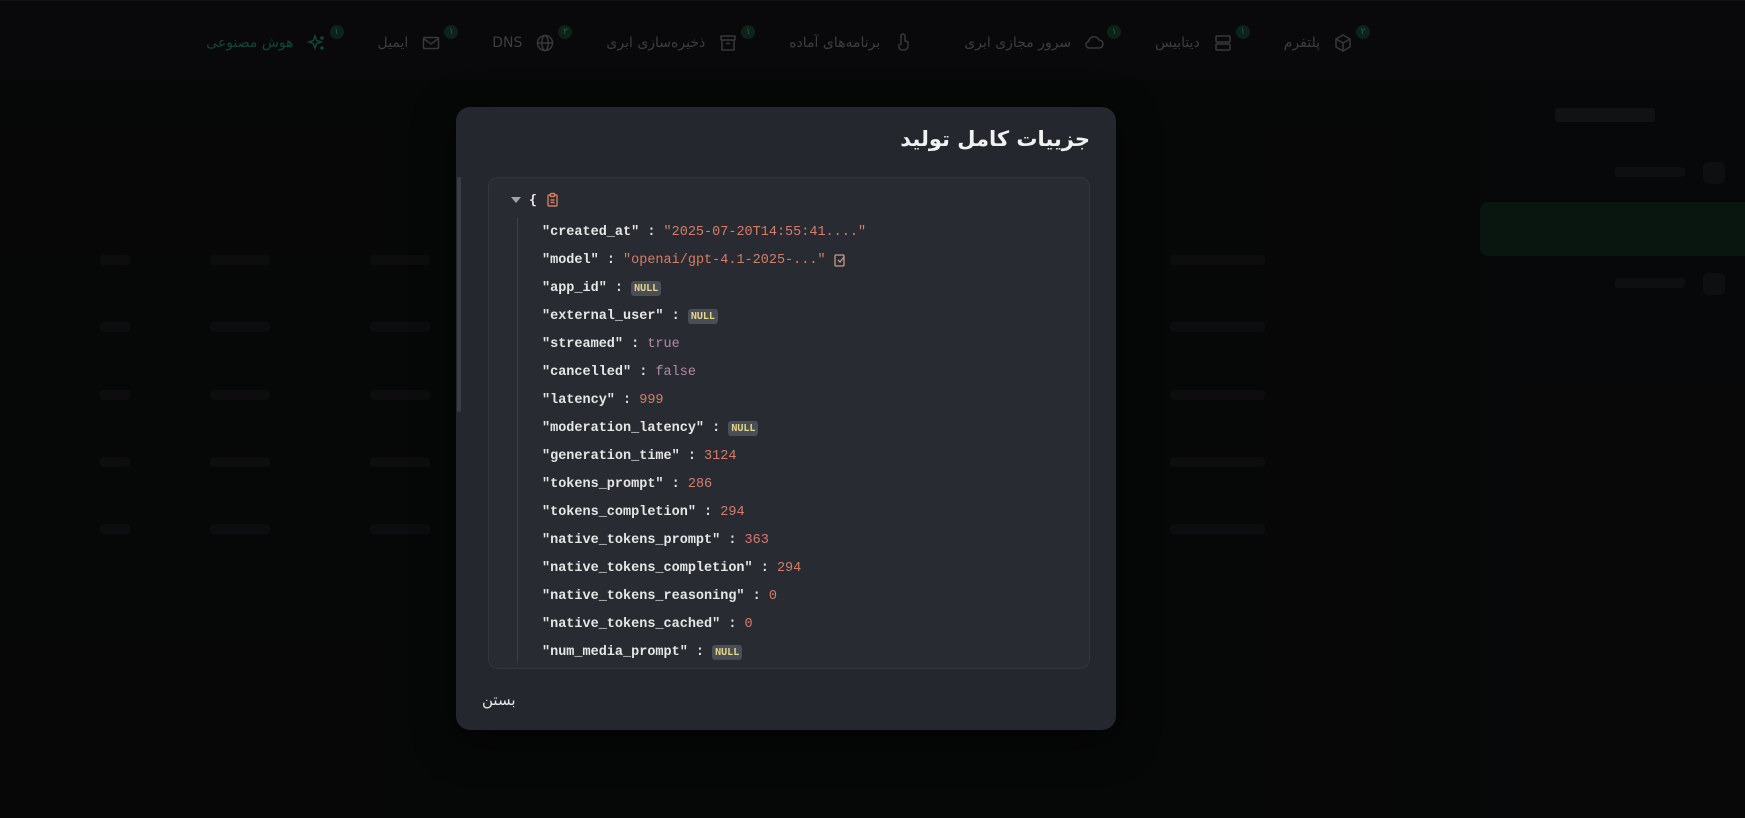 The image size is (1745, 818). I want to click on json-value: 999, so click(651, 400).